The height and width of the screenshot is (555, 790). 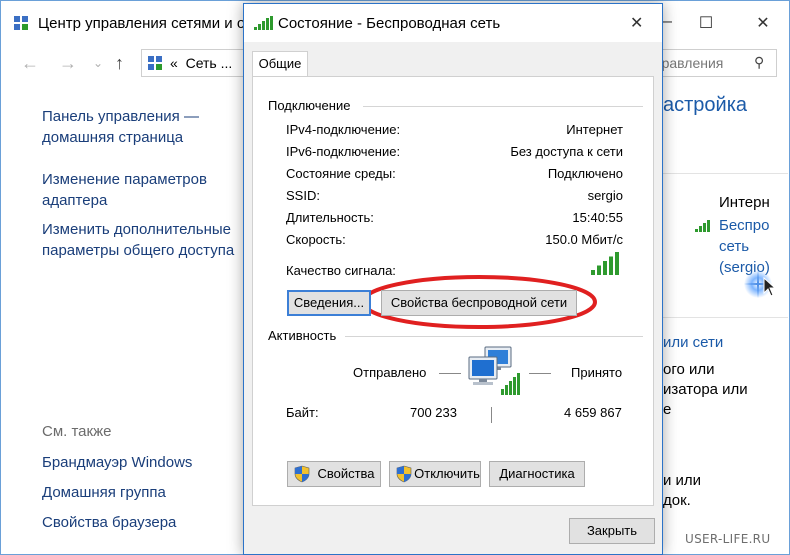 I want to click on ipv4-value: Интернет, so click(x=594, y=129).